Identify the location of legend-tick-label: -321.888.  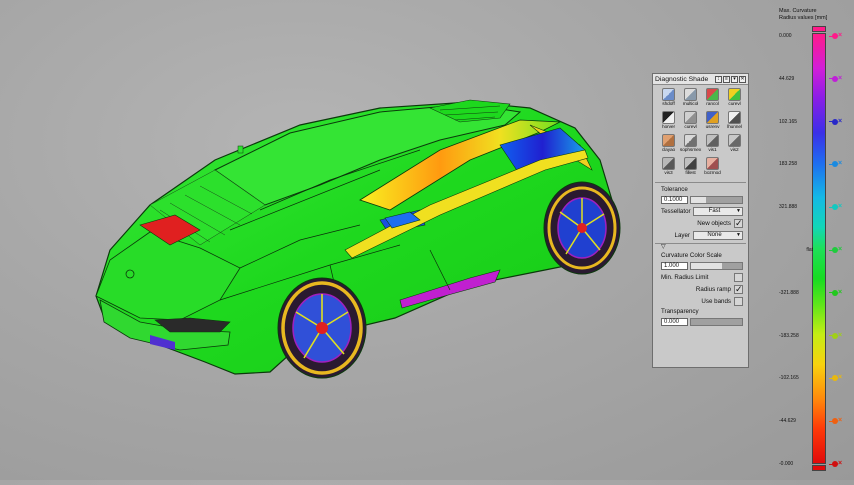
(789, 292).